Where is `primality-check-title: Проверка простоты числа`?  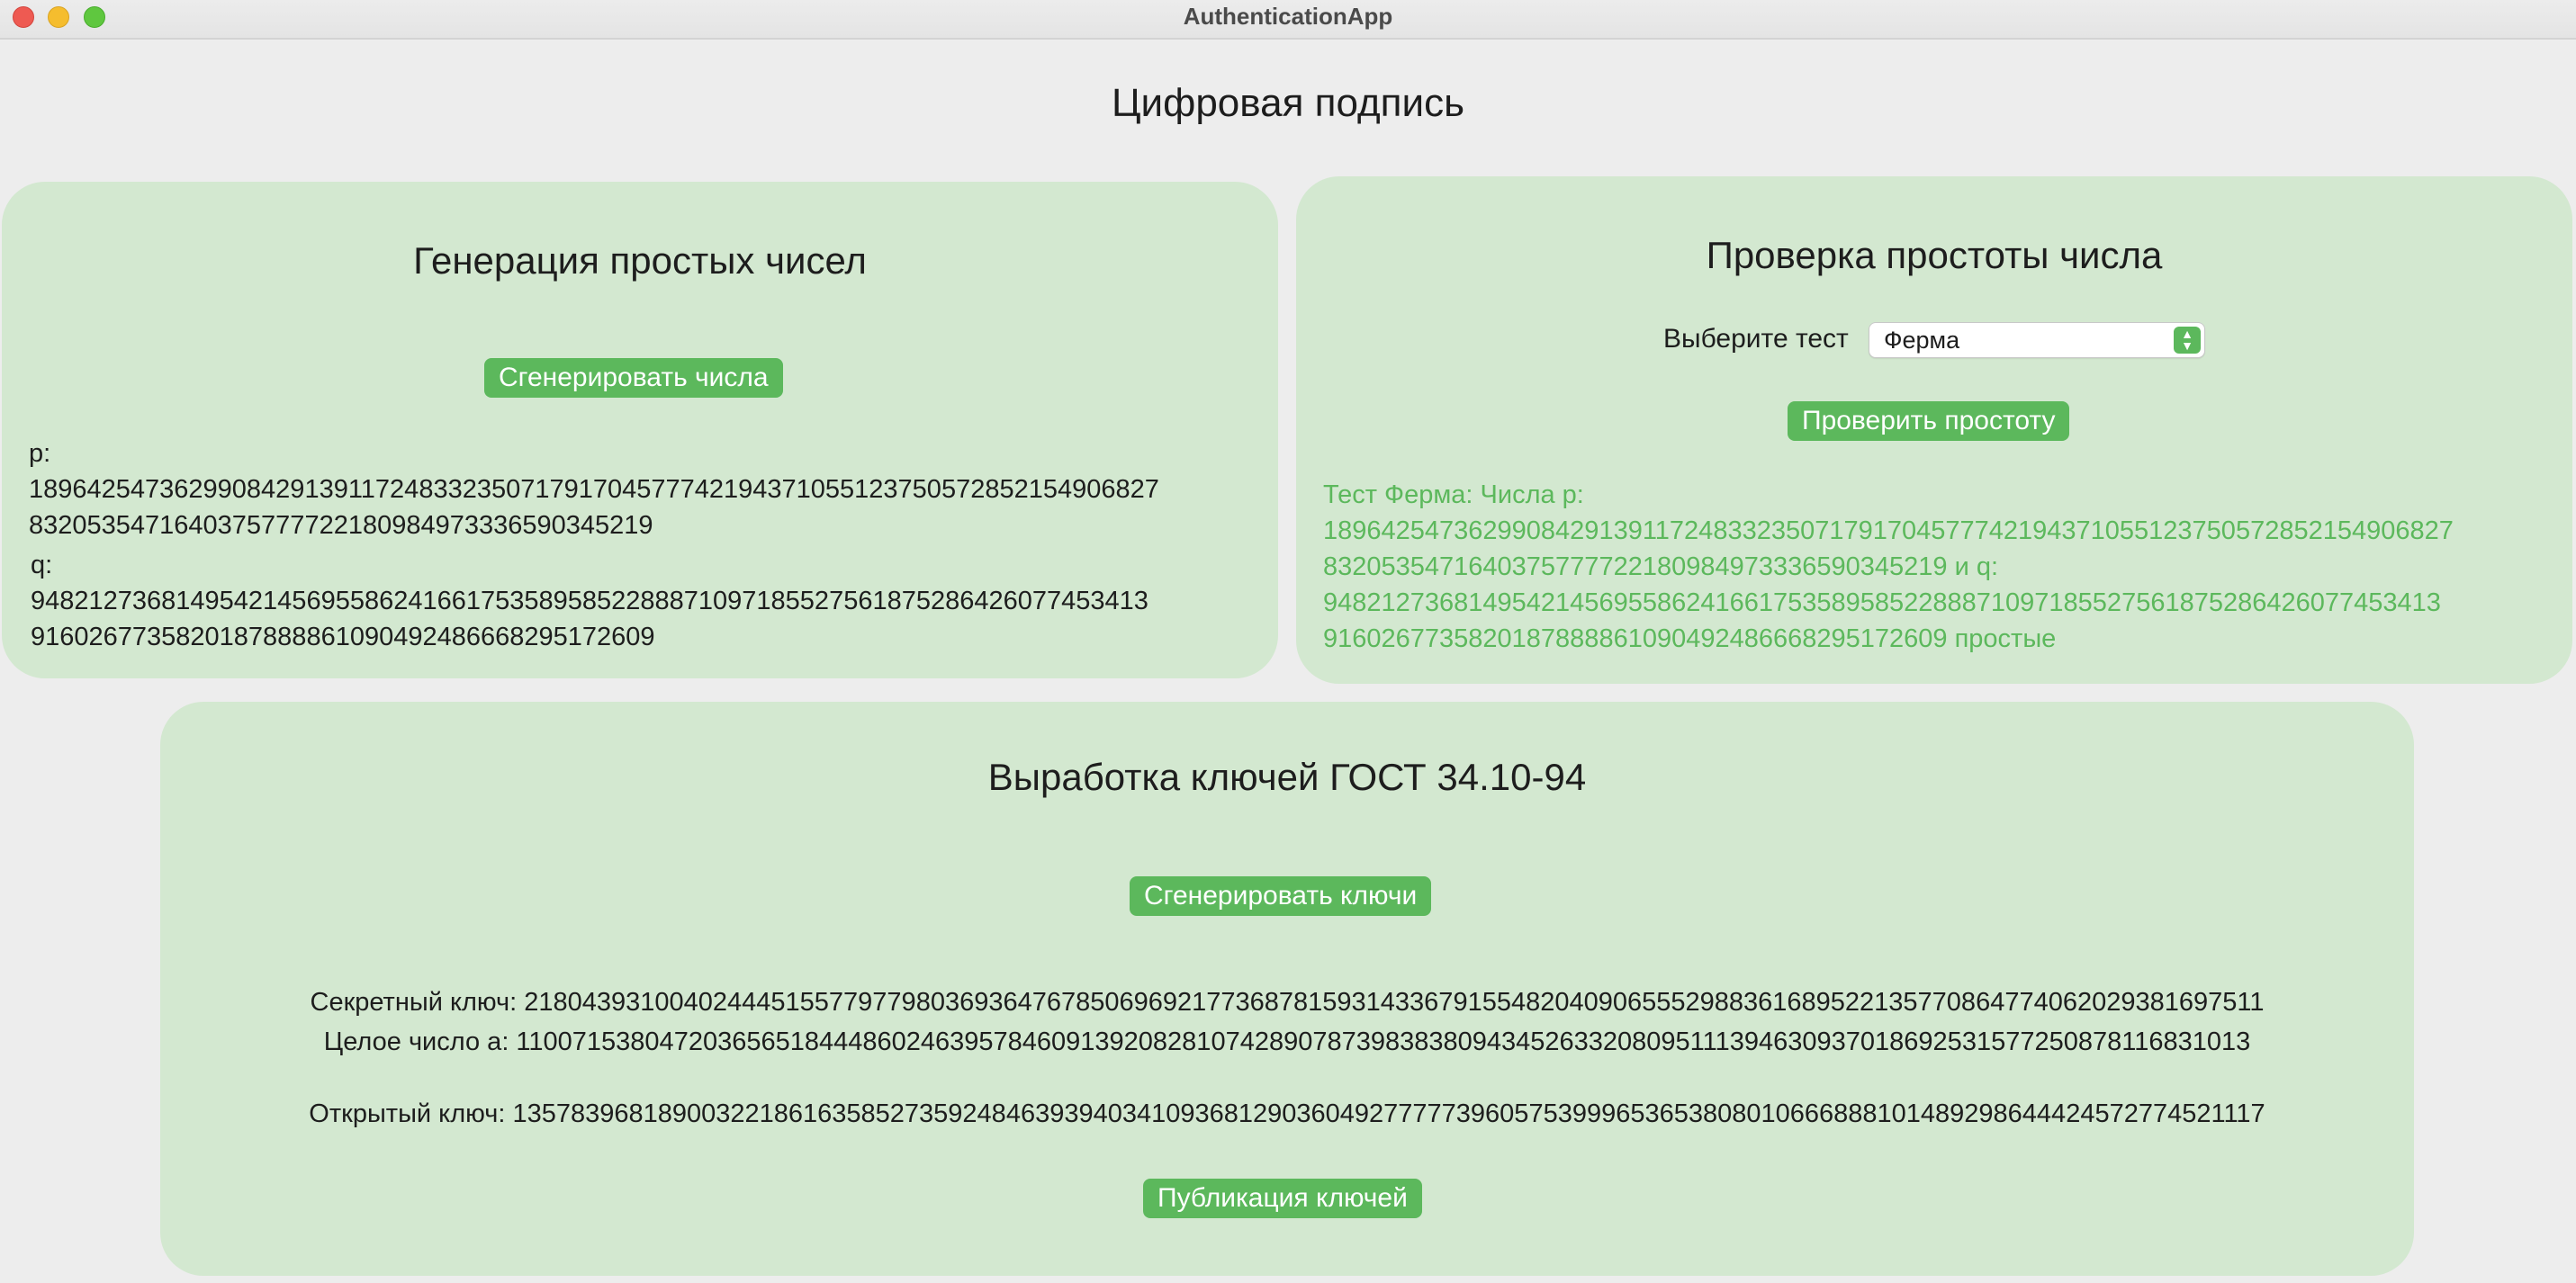
primality-check-title: Проверка простоты числа is located at coordinates (1934, 255).